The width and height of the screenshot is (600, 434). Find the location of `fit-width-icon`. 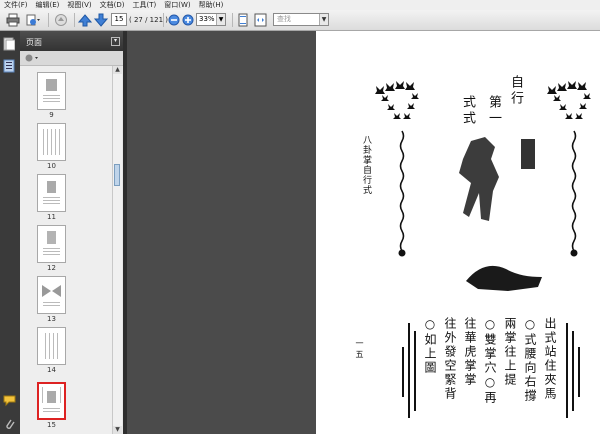

fit-width-icon is located at coordinates (260, 20).